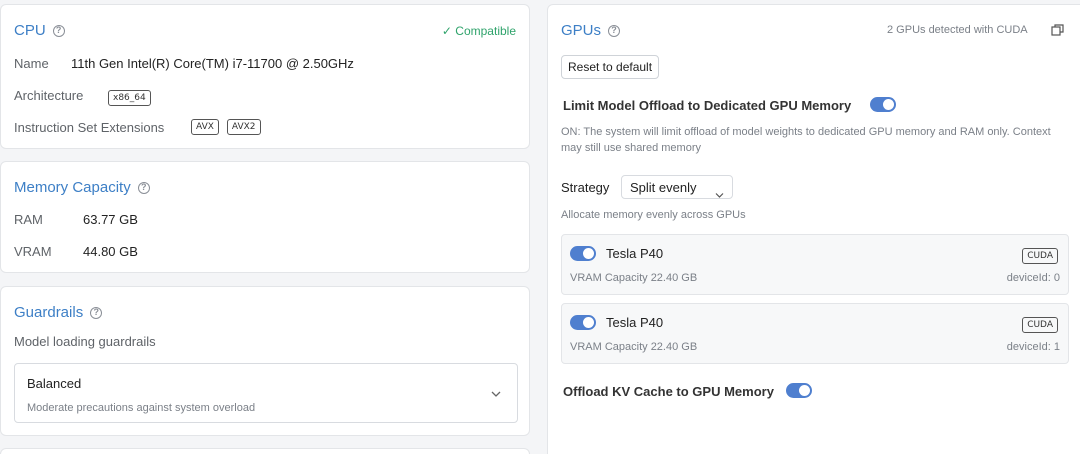 This screenshot has height=454, width=1080. I want to click on cpu-title-text: CPU, so click(30, 30).